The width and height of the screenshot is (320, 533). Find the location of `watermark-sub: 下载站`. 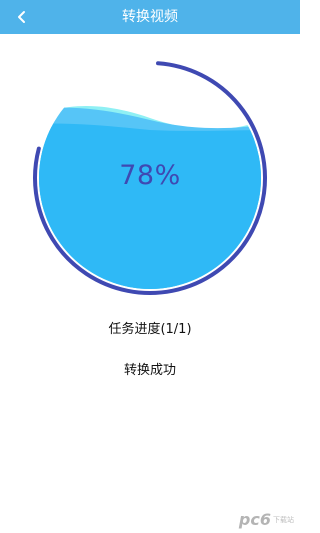

watermark-sub: 下载站 is located at coordinates (283, 519).